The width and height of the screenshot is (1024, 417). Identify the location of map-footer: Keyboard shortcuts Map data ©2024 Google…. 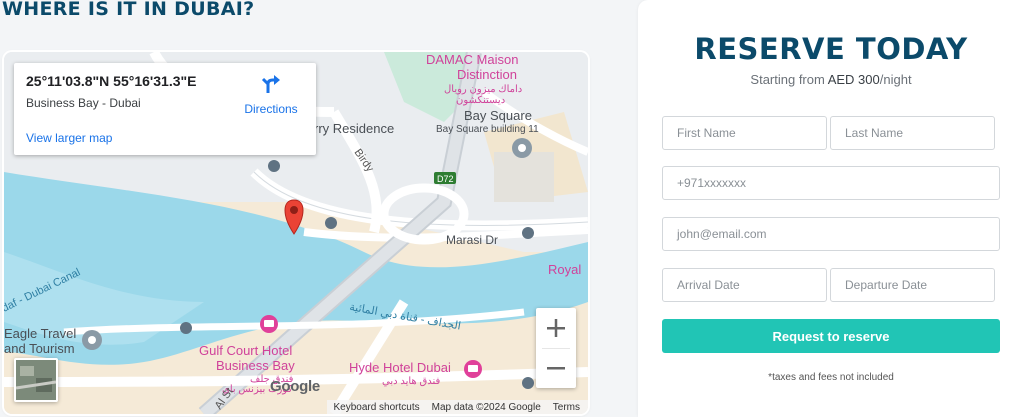
(457, 407).